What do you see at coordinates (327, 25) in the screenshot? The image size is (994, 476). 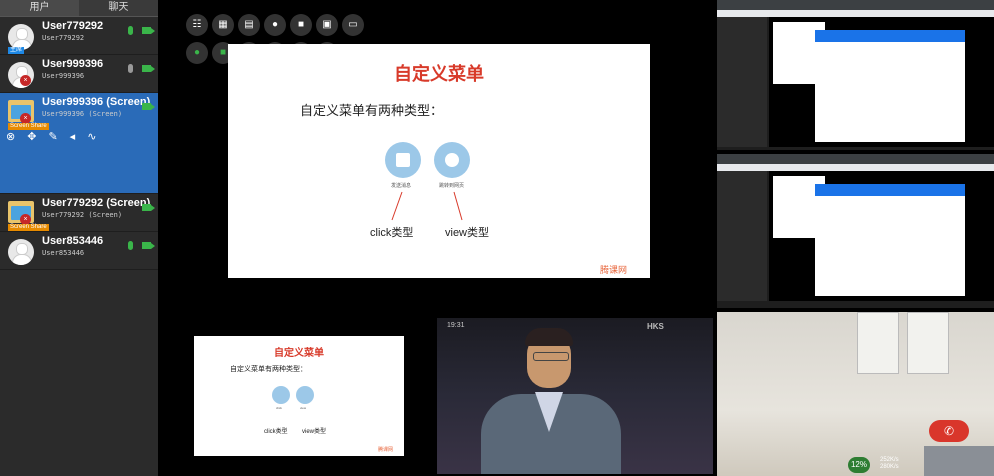 I see `image-icon: ▣` at bounding box center [327, 25].